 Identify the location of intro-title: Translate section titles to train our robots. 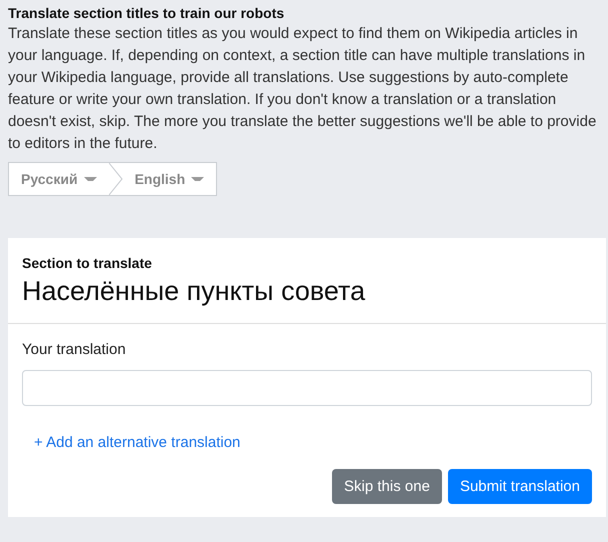
(147, 13).